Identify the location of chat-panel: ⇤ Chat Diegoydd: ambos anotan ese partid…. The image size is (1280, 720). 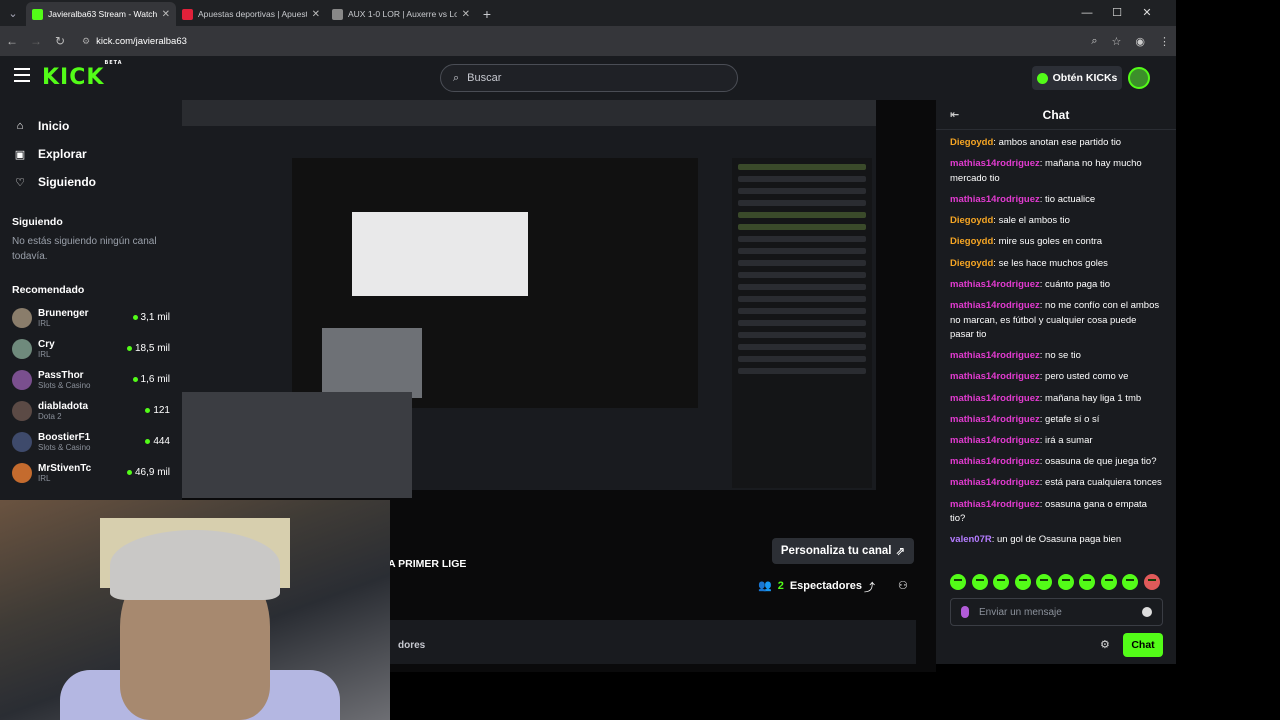
(1056, 382).